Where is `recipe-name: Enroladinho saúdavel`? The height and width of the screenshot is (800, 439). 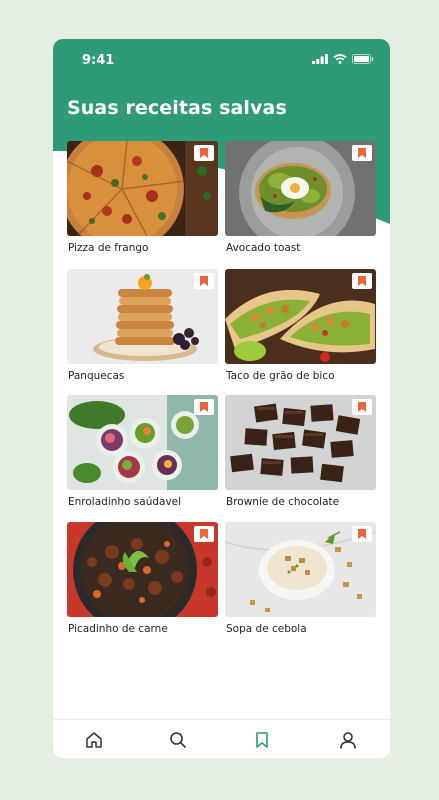
recipe-name: Enroladinho saúdavel is located at coordinates (125, 502).